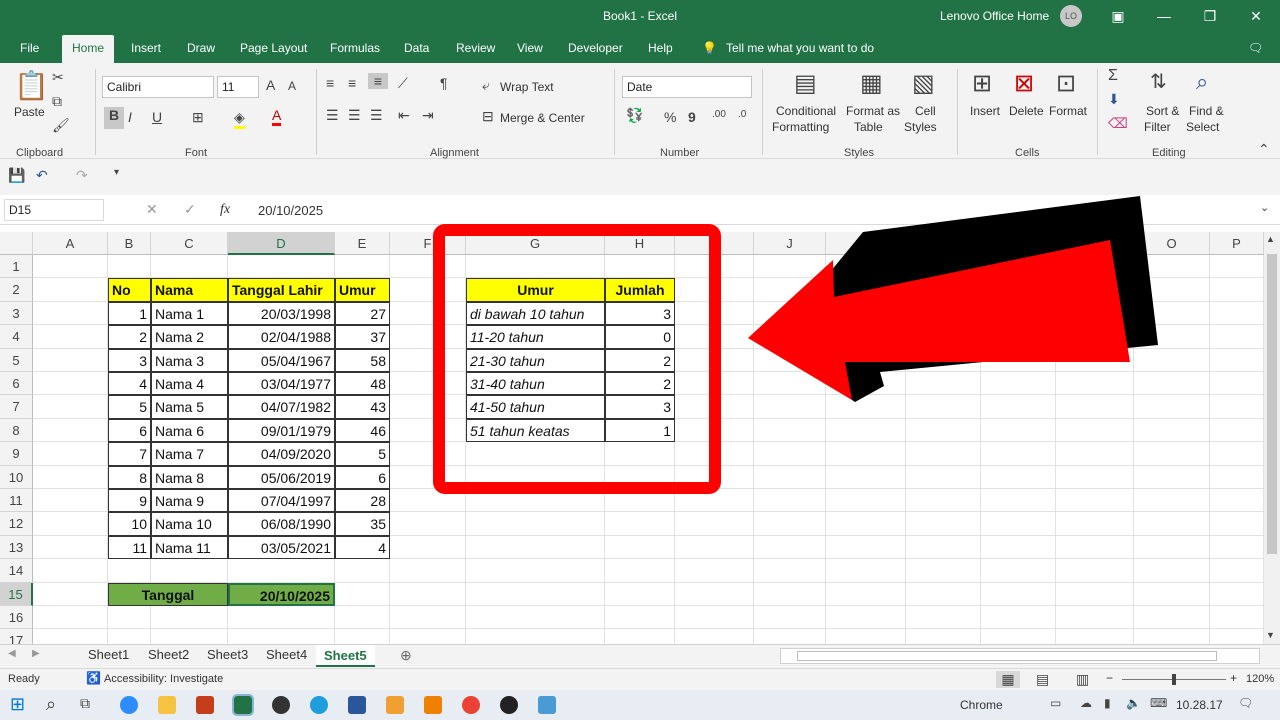 Image resolution: width=1280 pixels, height=720 pixels. What do you see at coordinates (189, 501) in the screenshot?
I see `table1-cell: Nama 9` at bounding box center [189, 501].